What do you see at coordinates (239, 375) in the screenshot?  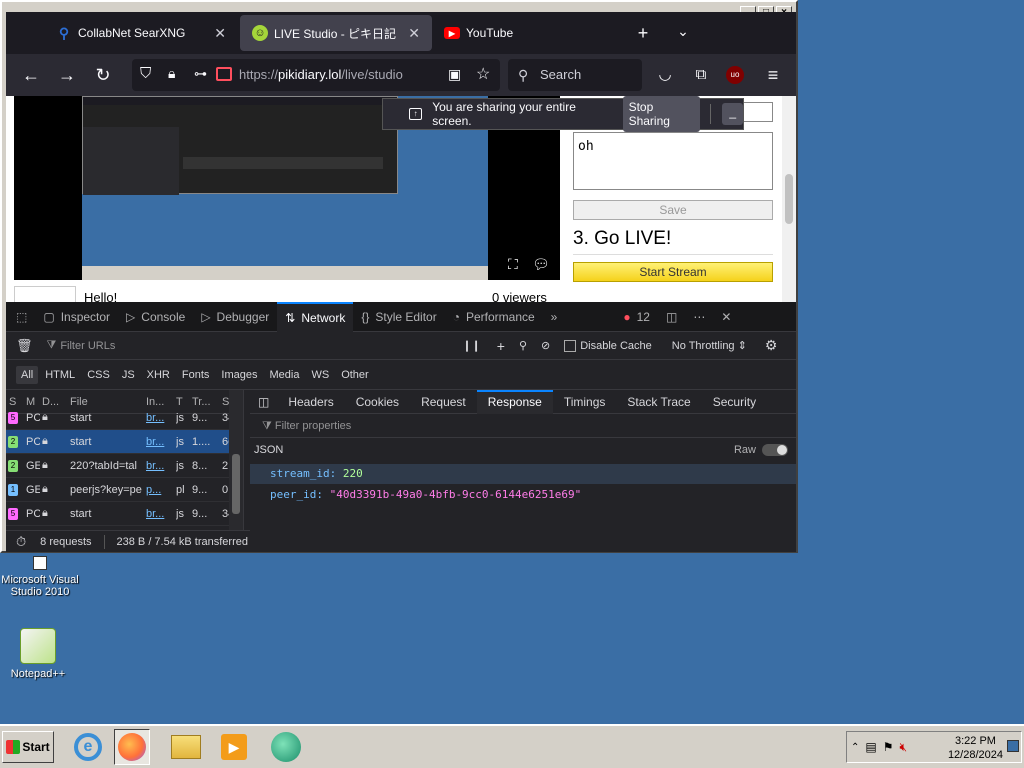 I see `type-filter-images: Images` at bounding box center [239, 375].